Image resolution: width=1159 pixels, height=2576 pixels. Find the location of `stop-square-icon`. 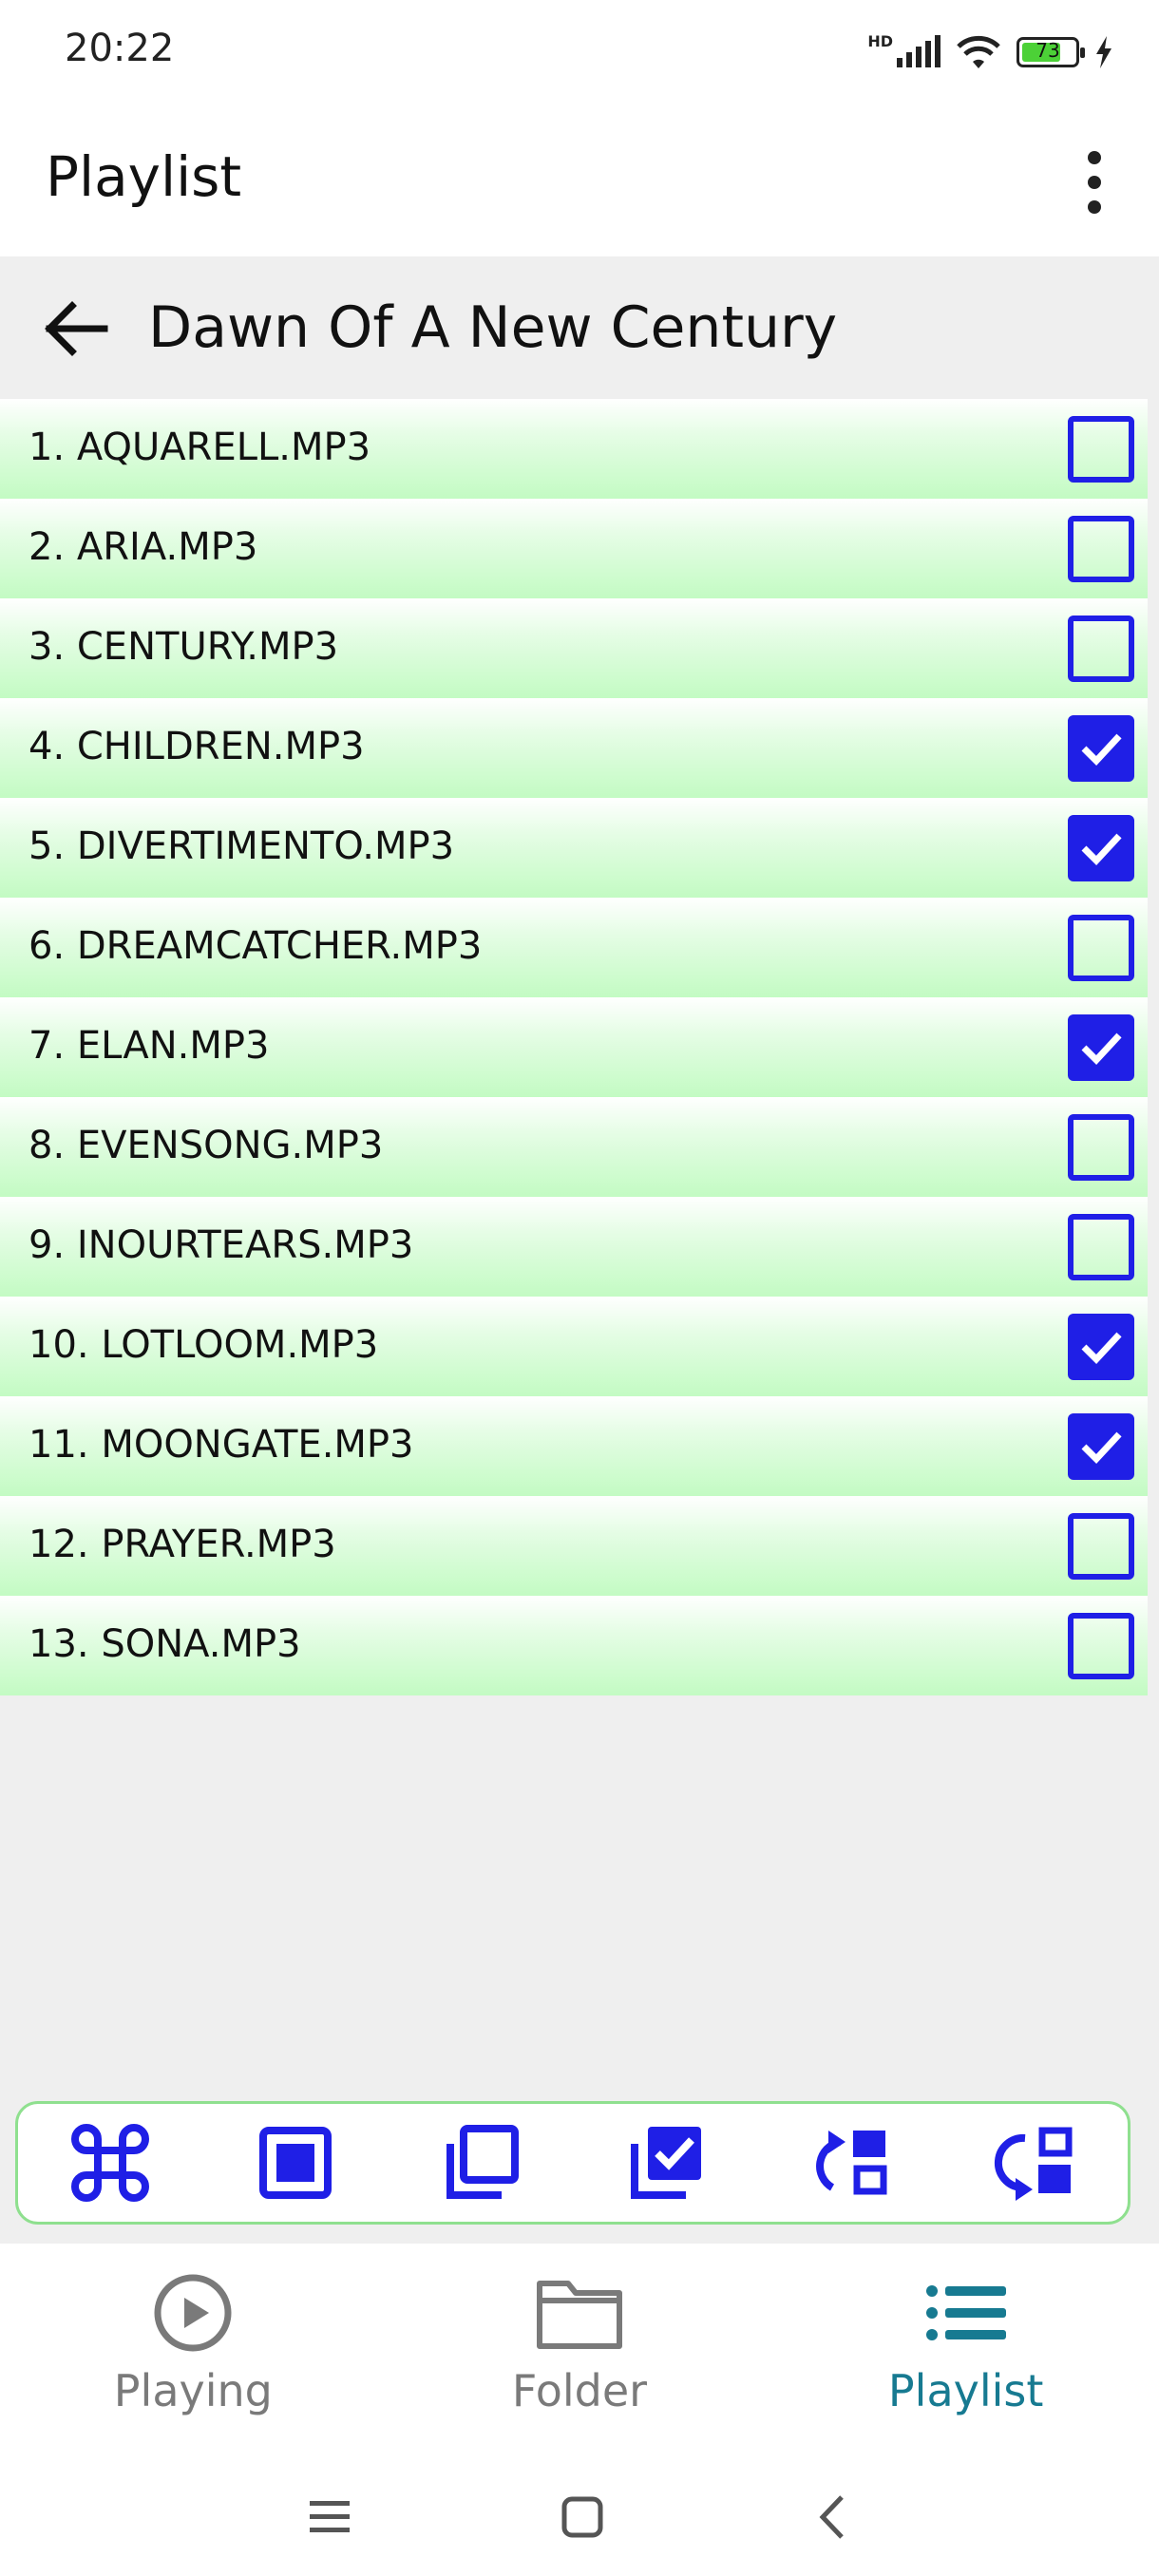

stop-square-icon is located at coordinates (295, 2163).